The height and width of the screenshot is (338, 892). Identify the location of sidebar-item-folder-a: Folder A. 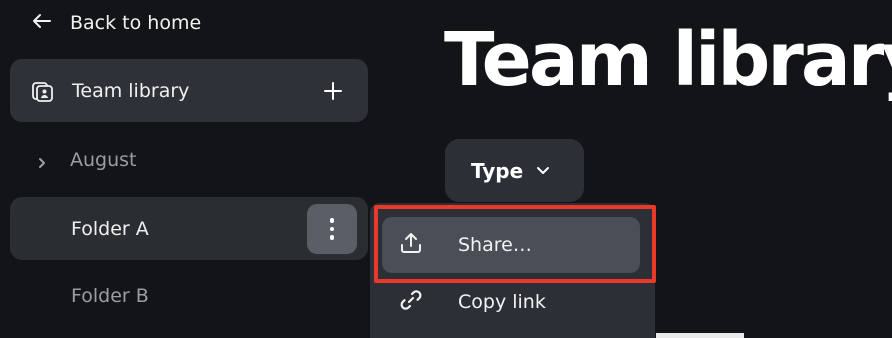
(189, 228).